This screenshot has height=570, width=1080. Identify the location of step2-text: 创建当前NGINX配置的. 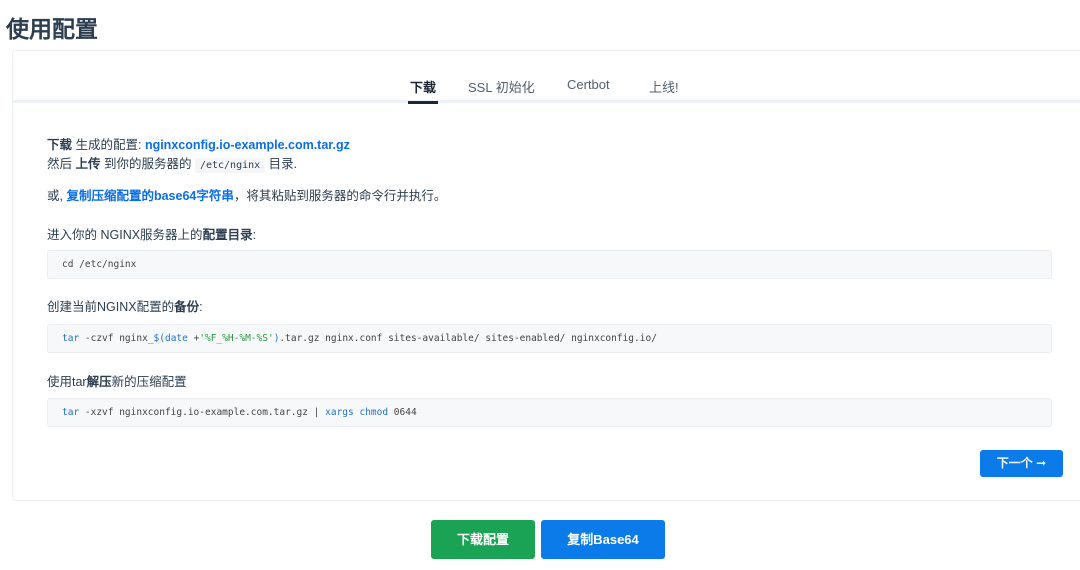
(111, 307).